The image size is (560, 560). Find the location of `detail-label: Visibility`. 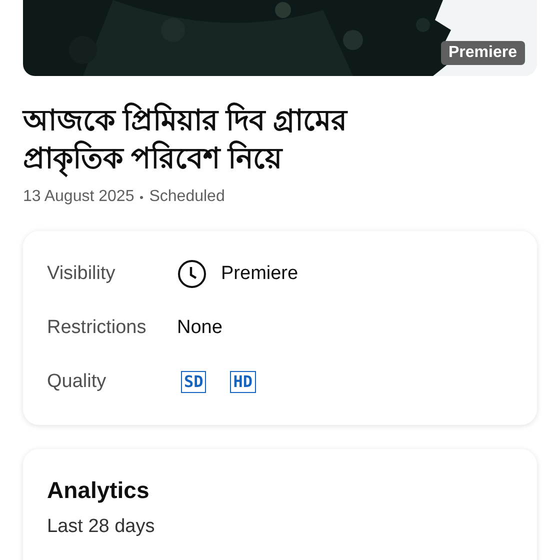

detail-label: Visibility is located at coordinates (81, 274).